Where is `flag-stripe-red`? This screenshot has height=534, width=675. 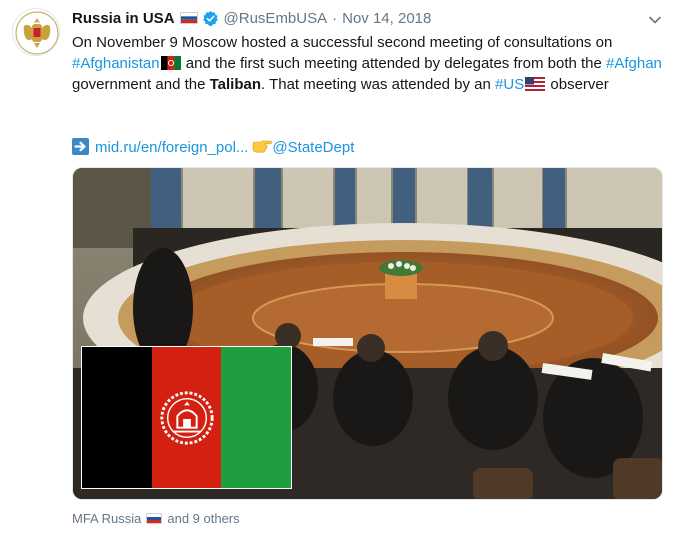
flag-stripe-red is located at coordinates (186, 417).